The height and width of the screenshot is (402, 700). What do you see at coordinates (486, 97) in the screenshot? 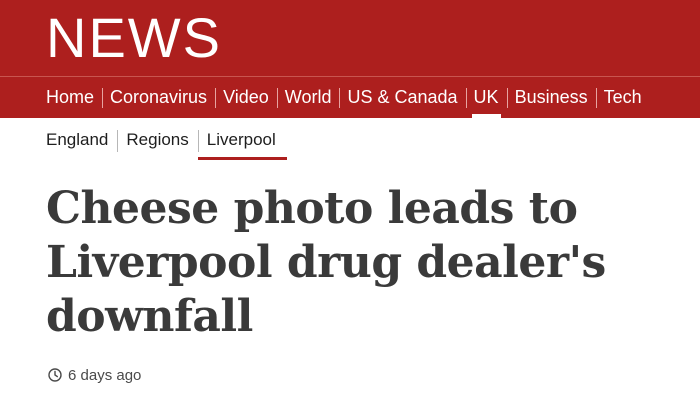
I see `nav-item-uk: UK` at bounding box center [486, 97].